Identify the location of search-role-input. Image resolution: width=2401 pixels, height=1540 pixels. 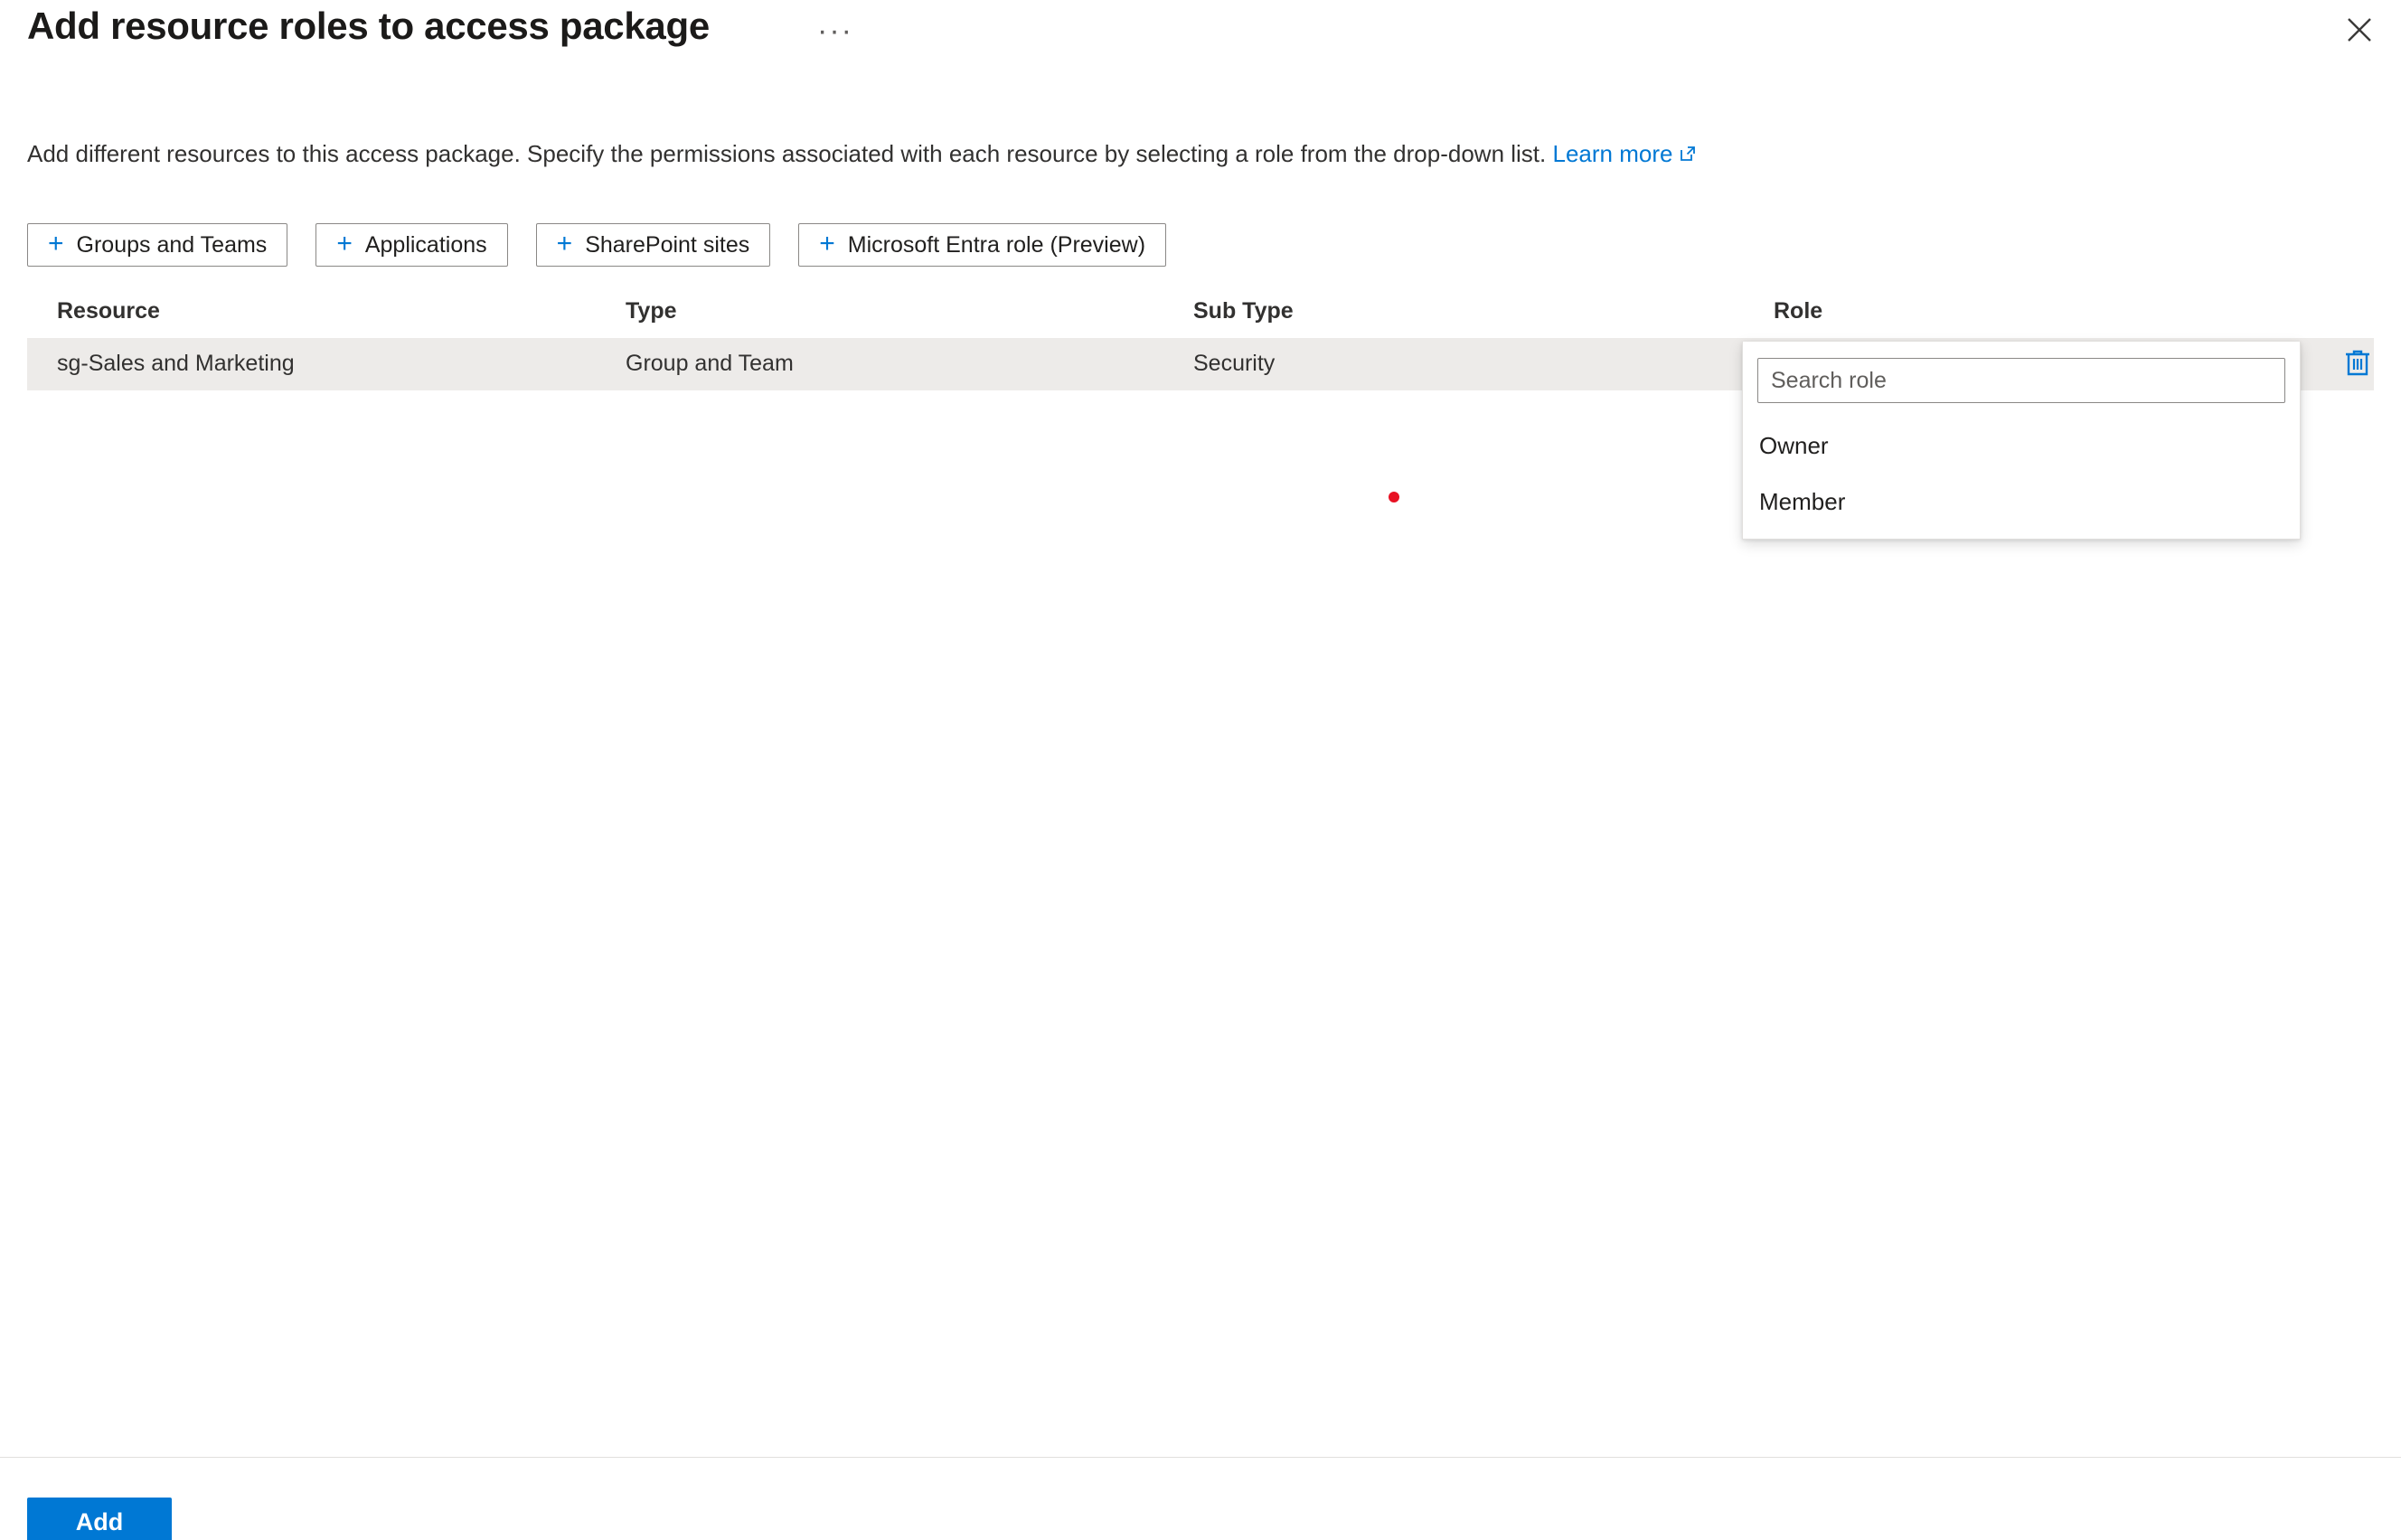
(2021, 380).